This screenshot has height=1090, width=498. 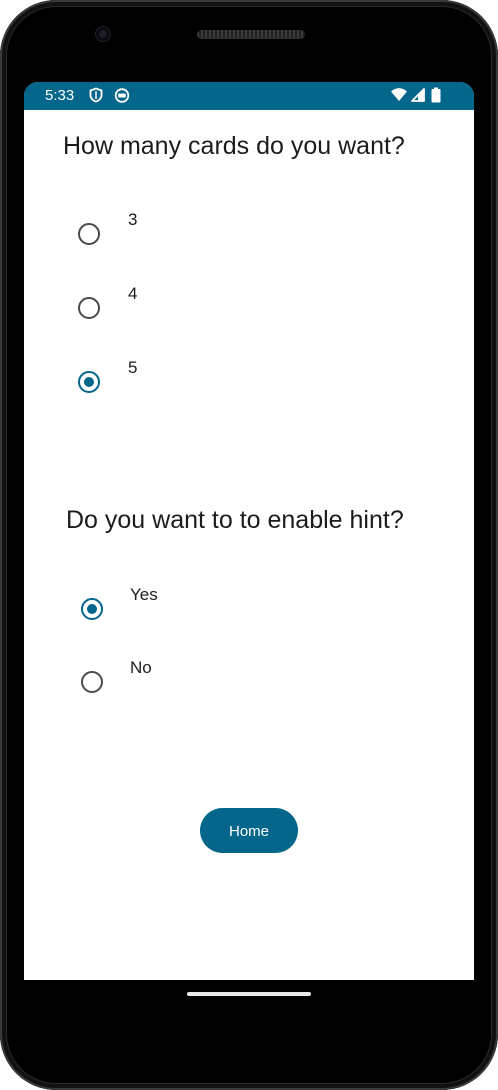 I want to click on status-time: 5:33, so click(x=60, y=95).